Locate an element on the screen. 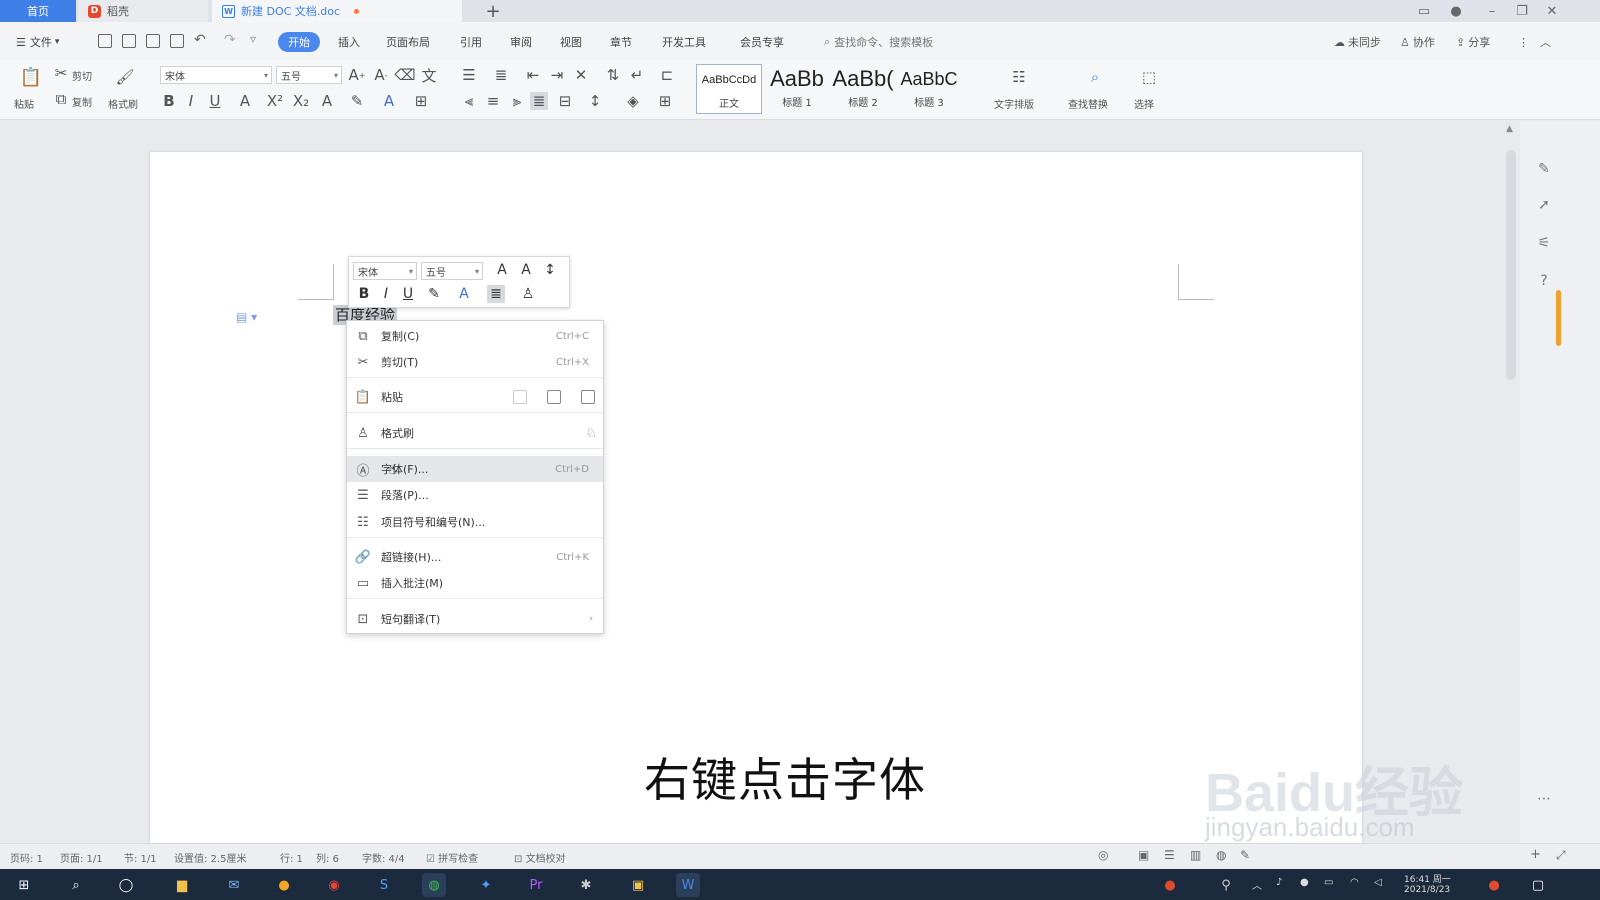 The image size is (1600, 900). text-layout-icon: ☷ is located at coordinates (1019, 77).